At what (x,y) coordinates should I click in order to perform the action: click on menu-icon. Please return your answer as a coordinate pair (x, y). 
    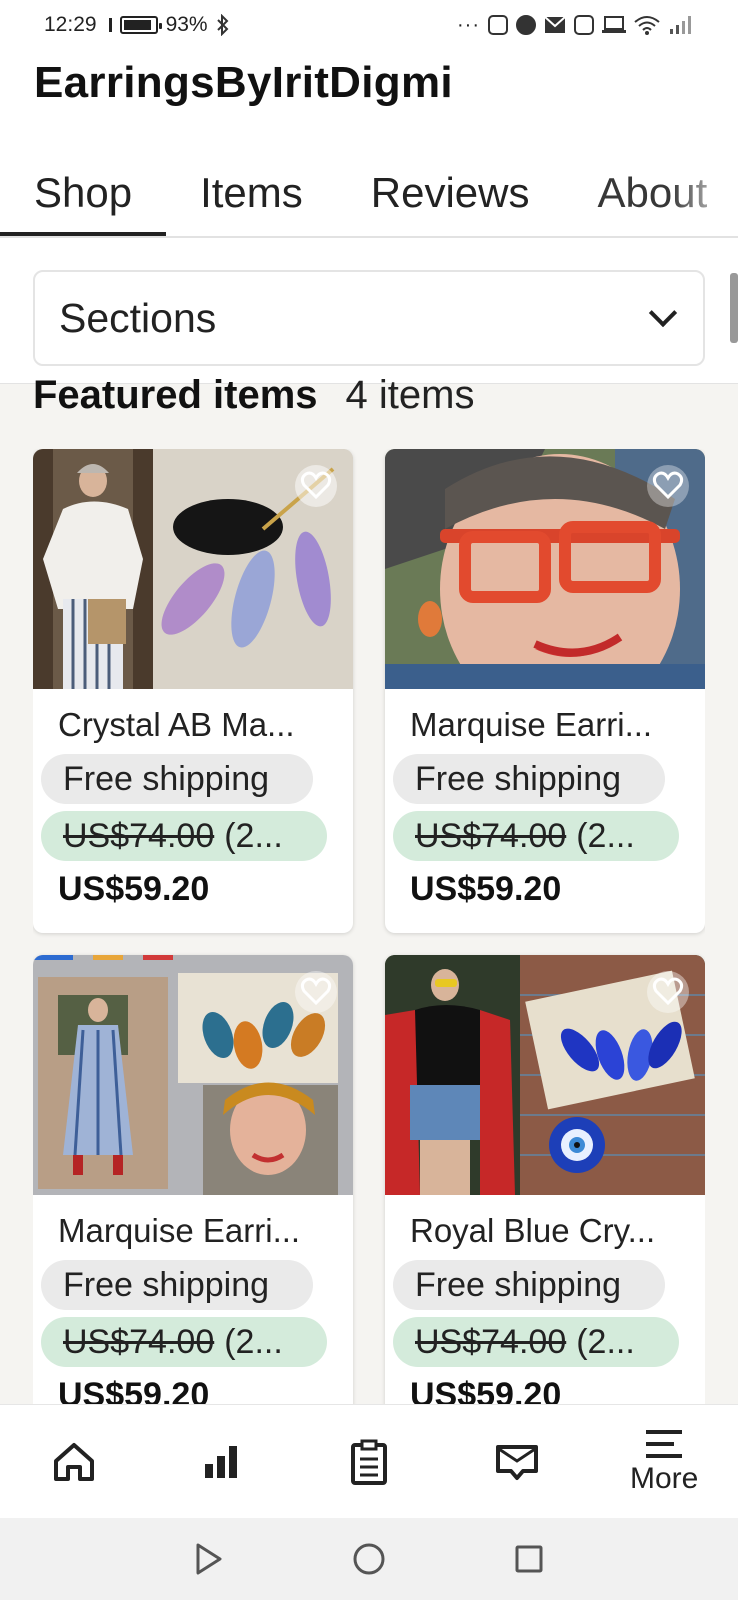
    Looking at the image, I should click on (664, 1443).